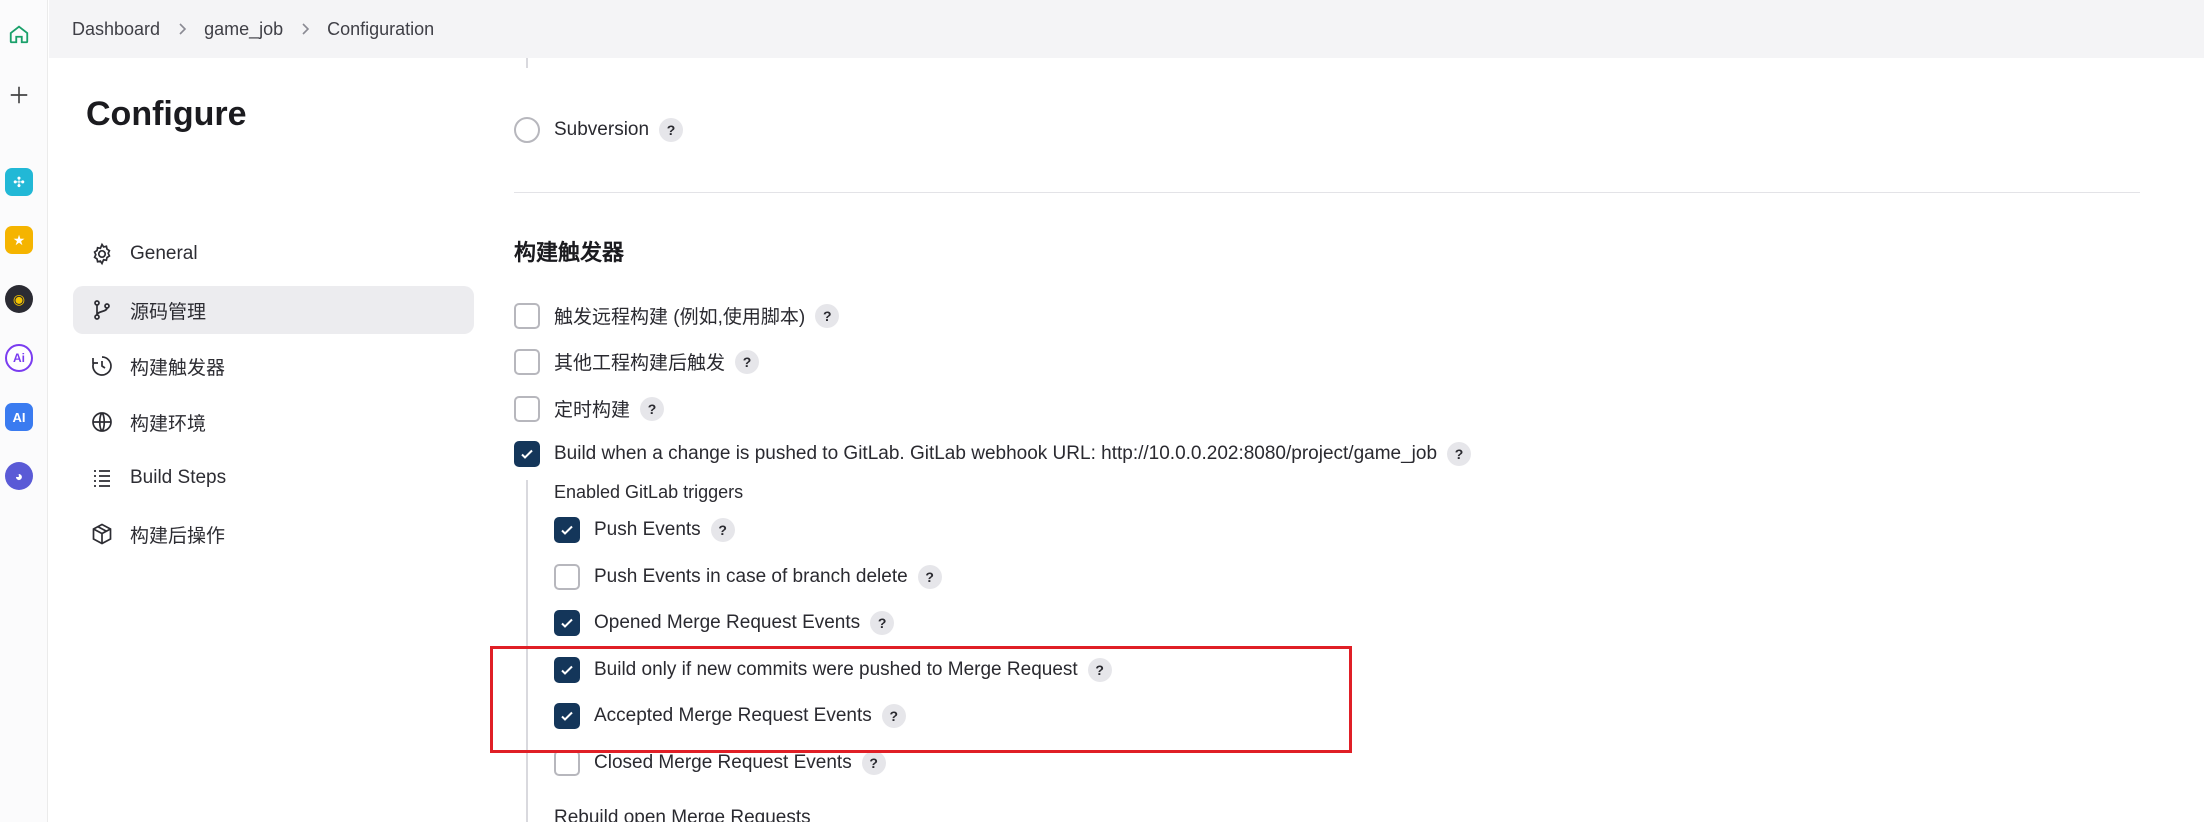 The width and height of the screenshot is (2204, 822). Describe the element at coordinates (102, 478) in the screenshot. I see `list-icon` at that location.